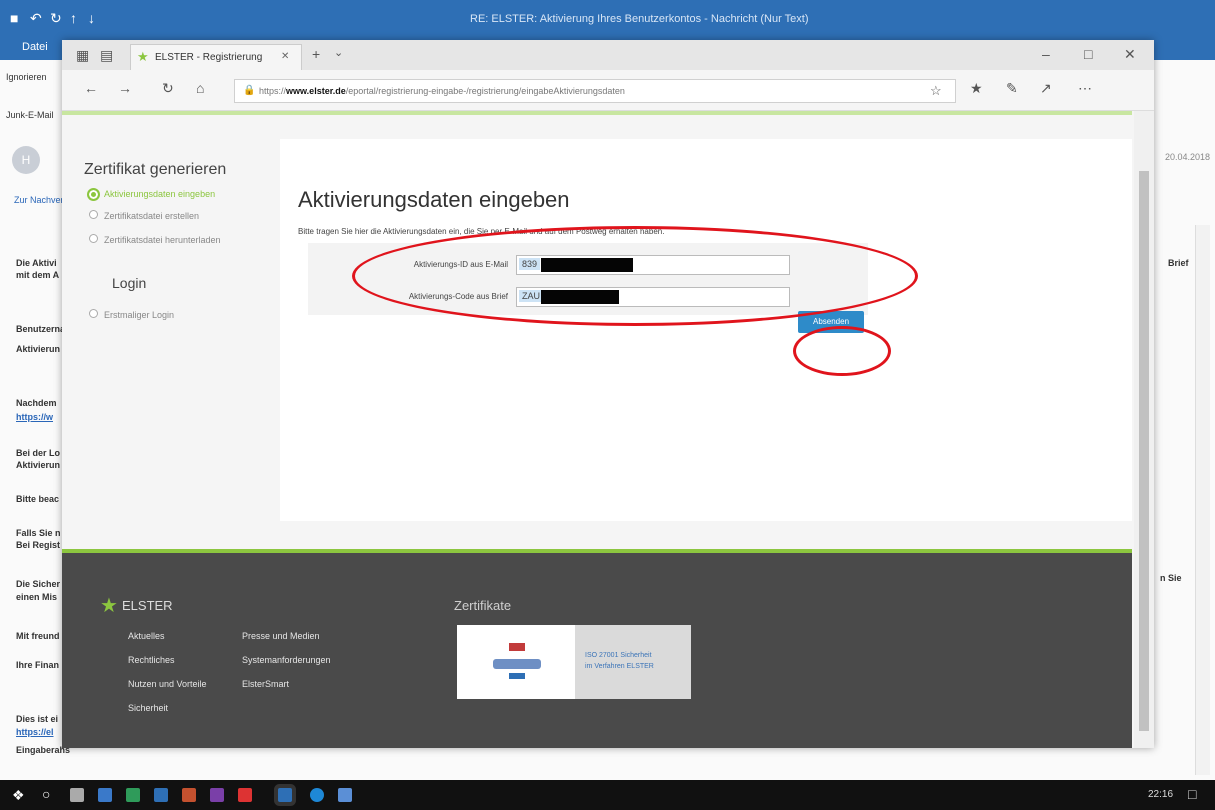 The image size is (1215, 810). Describe the element at coordinates (91, 88) in the screenshot. I see `back-icon: ←` at that location.